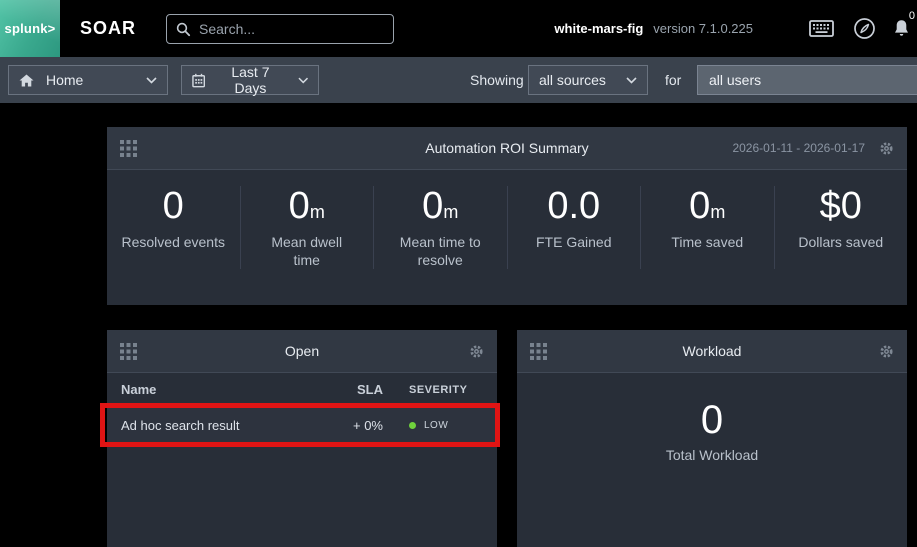 The width and height of the screenshot is (917, 547). Describe the element at coordinates (707, 227) in the screenshot. I see `stat-time-saved: 0m Time saved` at that location.